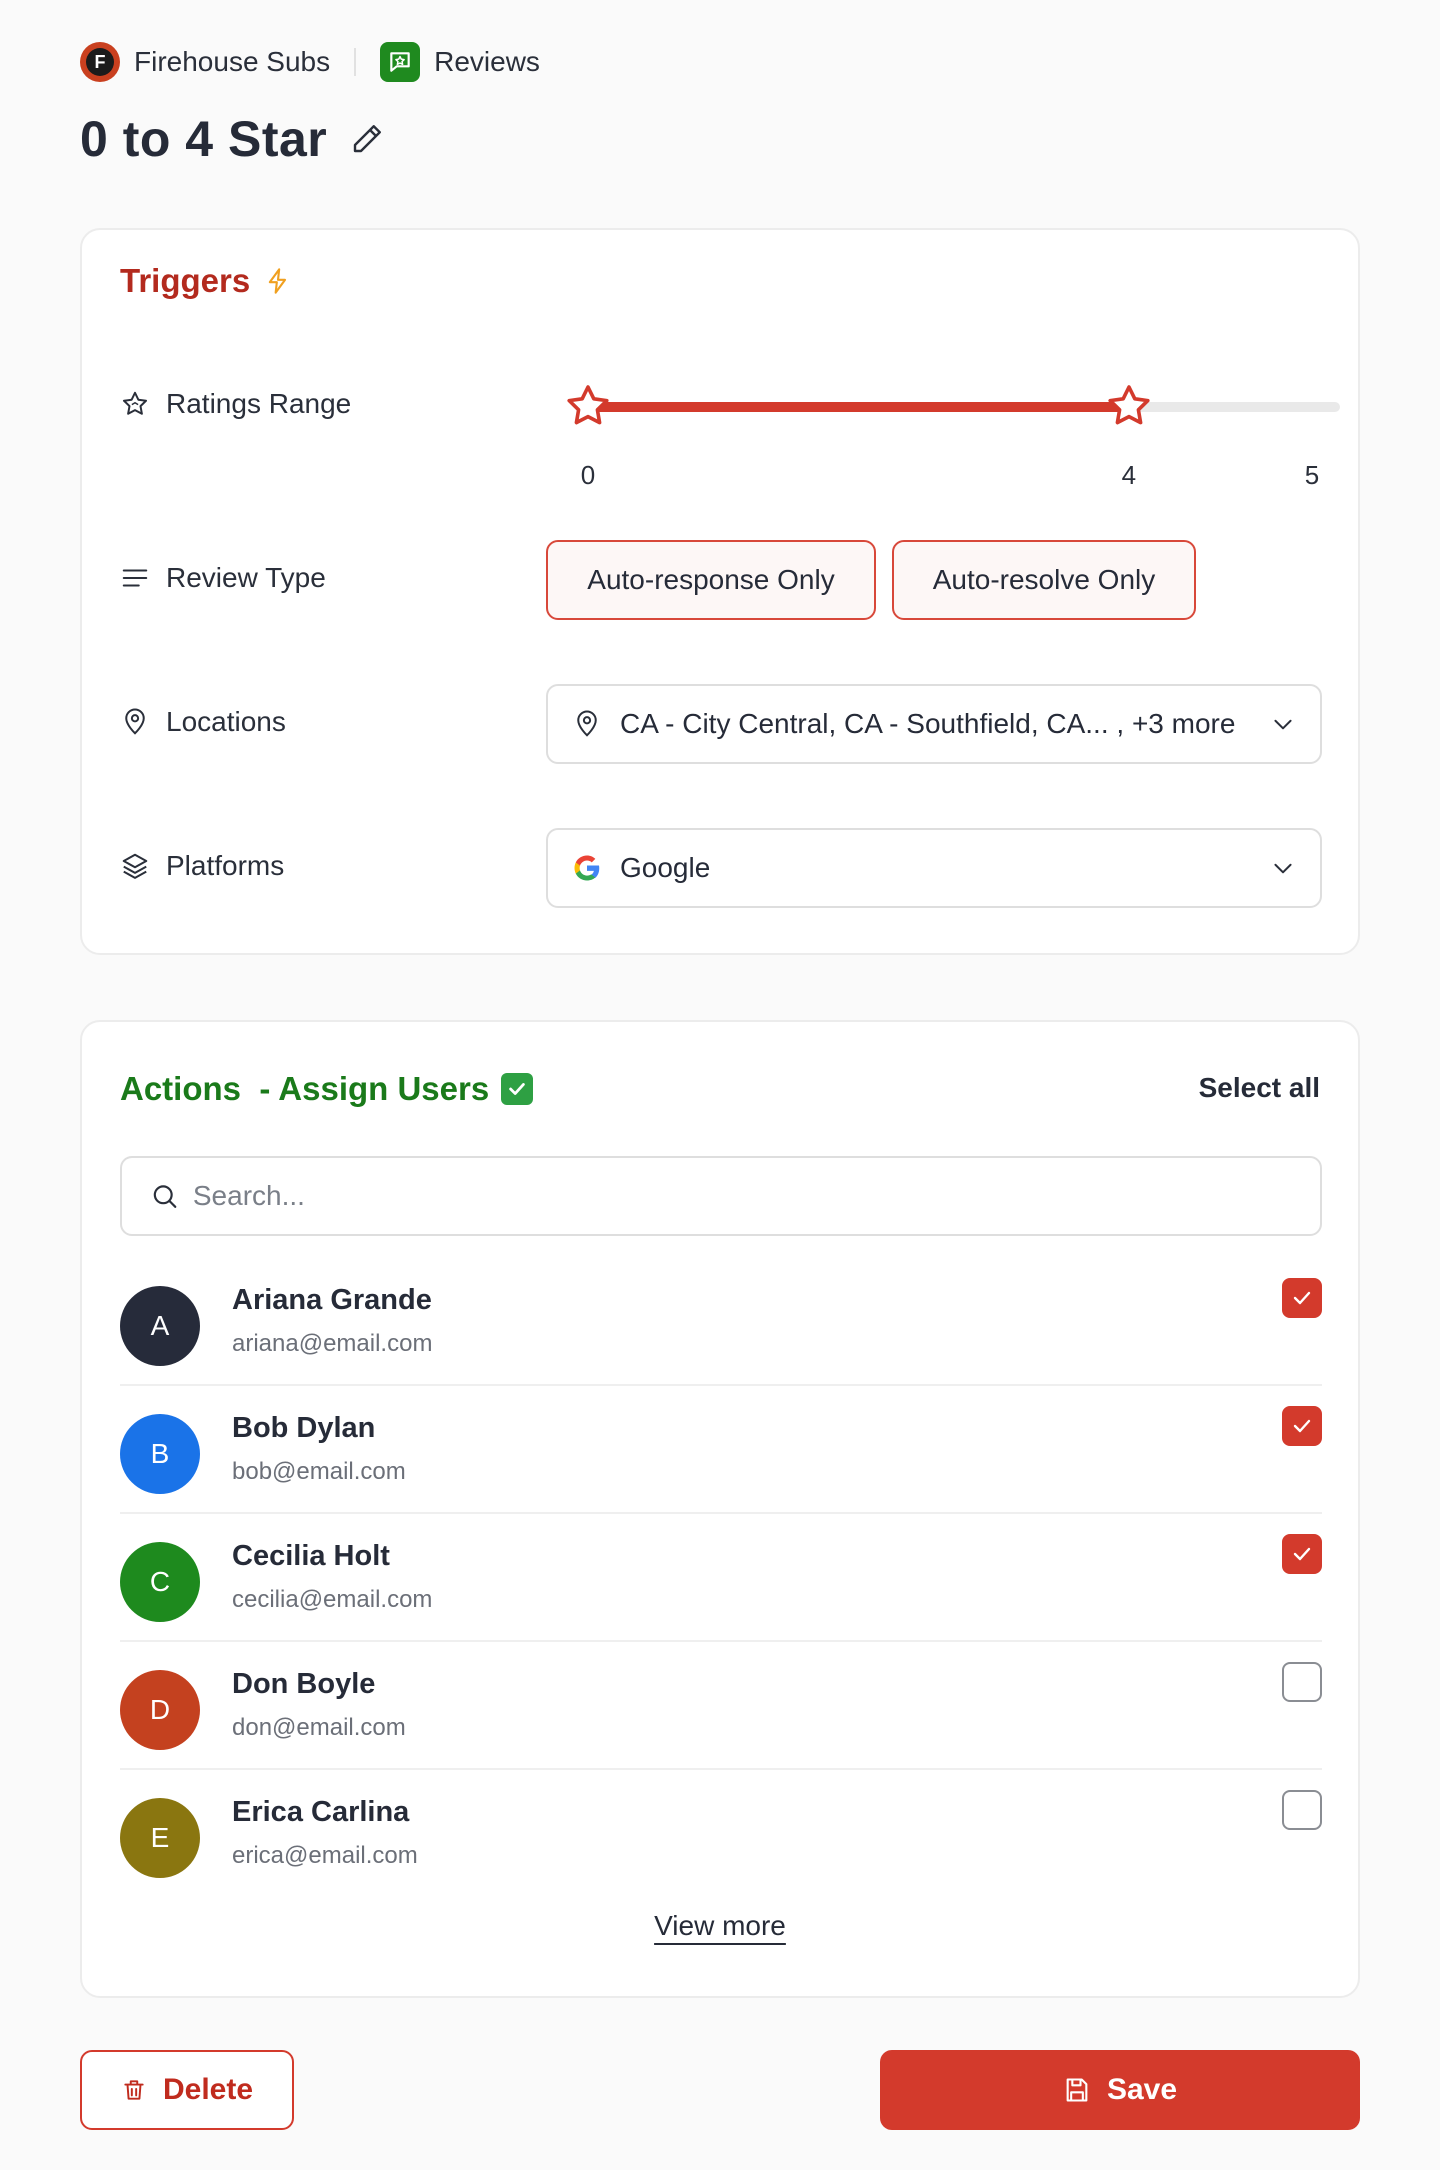 This screenshot has height=2170, width=1440. I want to click on user-row: C Cecilia Holt cecilia@email.com, so click(721, 1578).